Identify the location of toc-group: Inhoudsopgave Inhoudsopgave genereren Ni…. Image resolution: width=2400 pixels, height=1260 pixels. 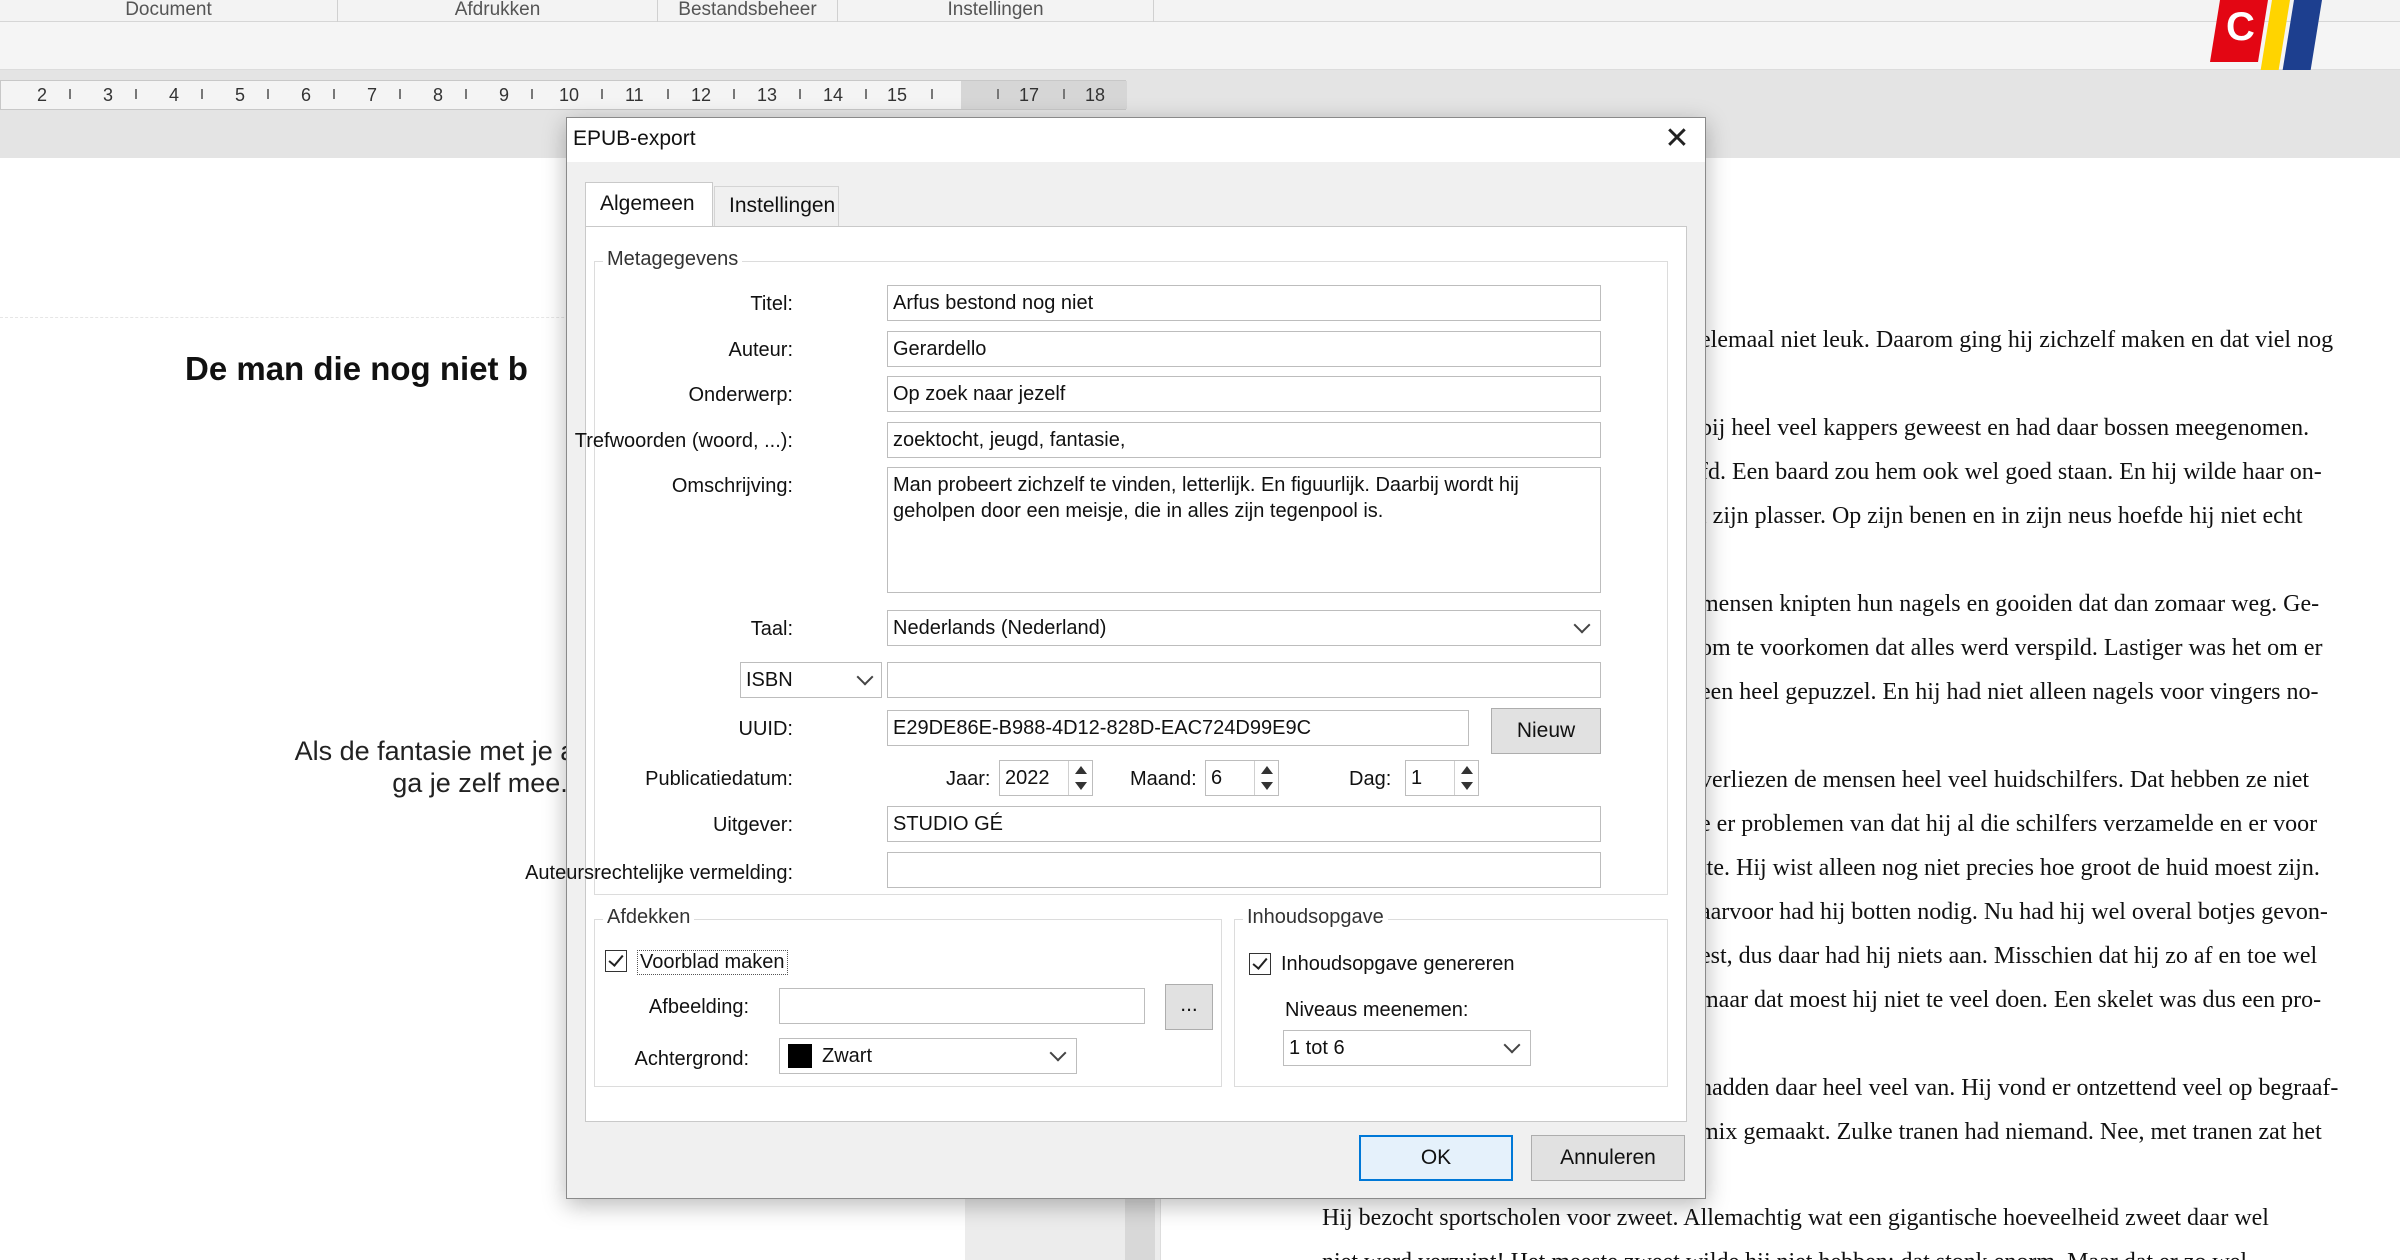
(1451, 996).